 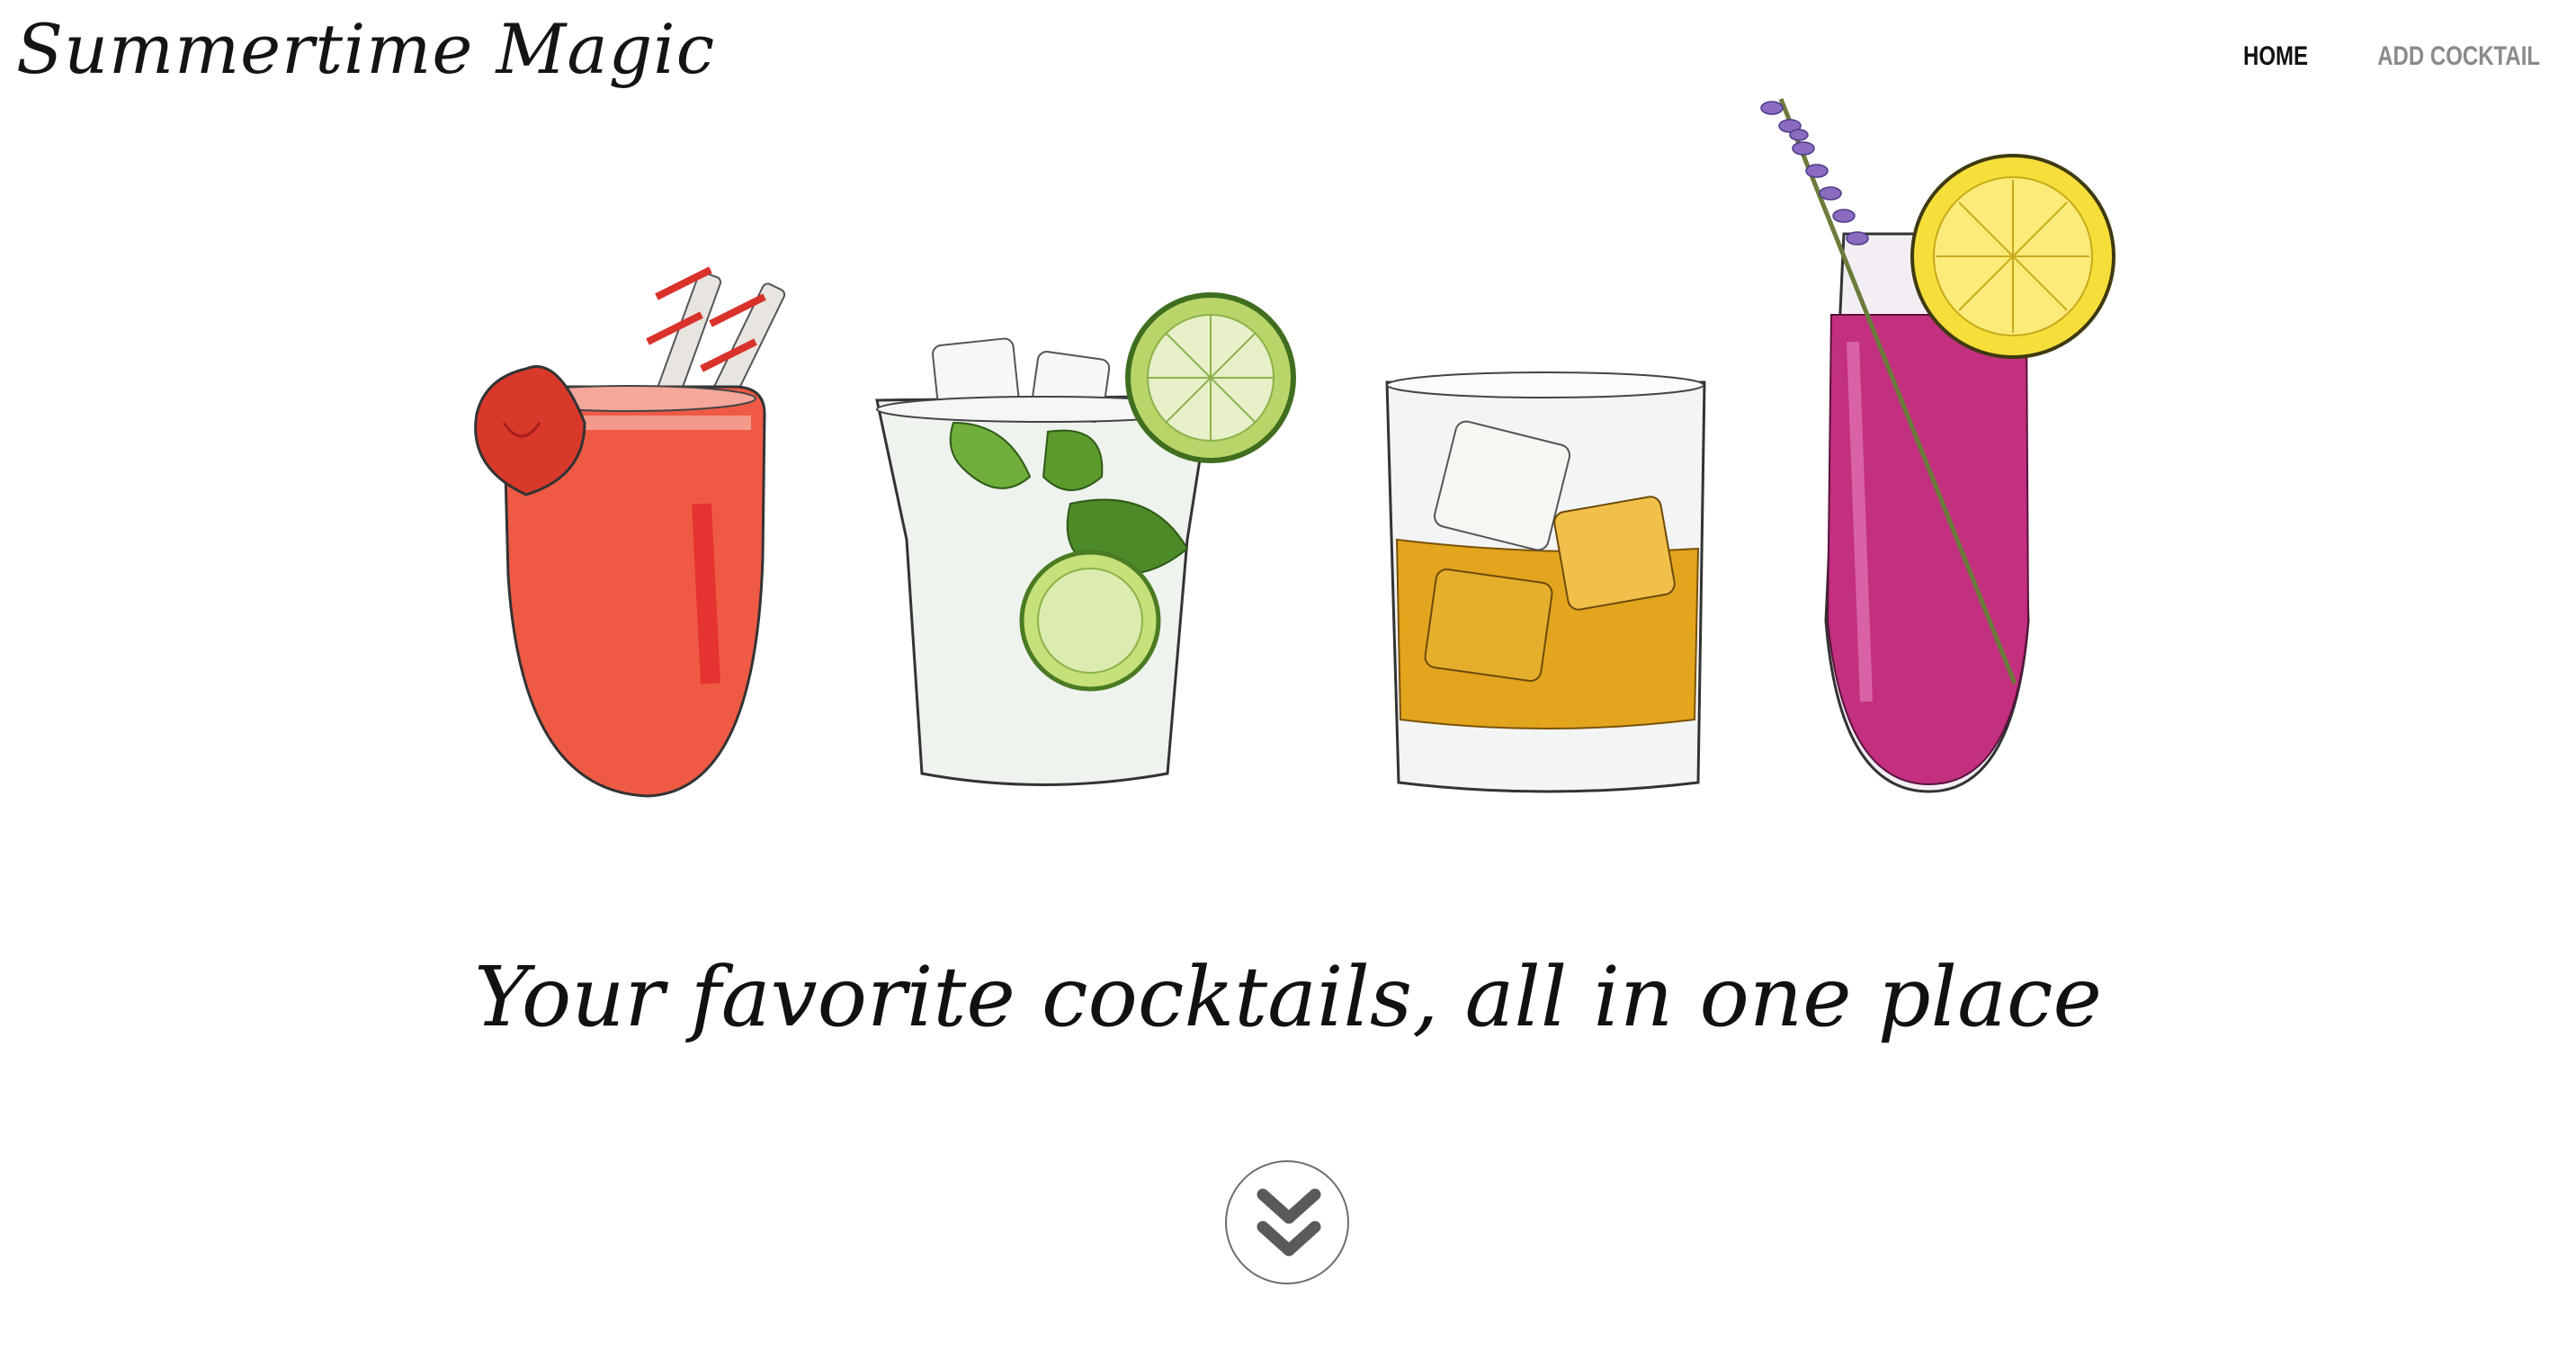 What do you see at coordinates (630, 532) in the screenshot?
I see `strawberry-drink-glass` at bounding box center [630, 532].